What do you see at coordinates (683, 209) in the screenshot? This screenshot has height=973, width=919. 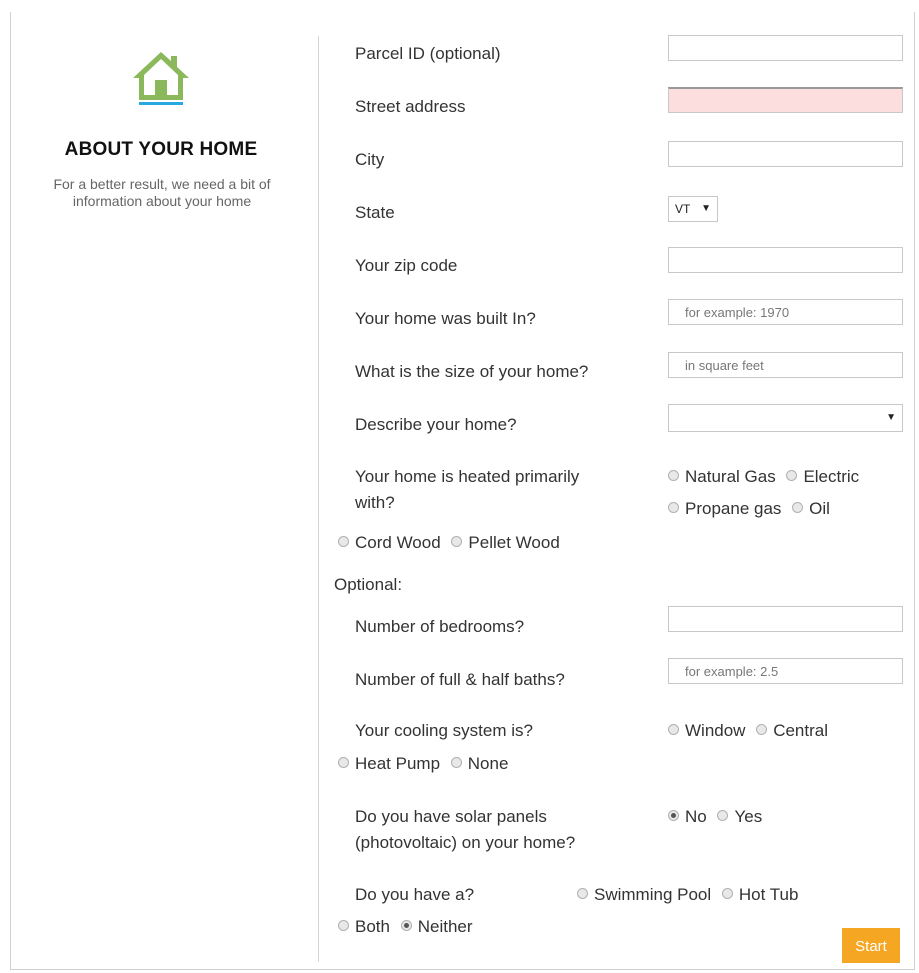 I see `state-select-value: VT` at bounding box center [683, 209].